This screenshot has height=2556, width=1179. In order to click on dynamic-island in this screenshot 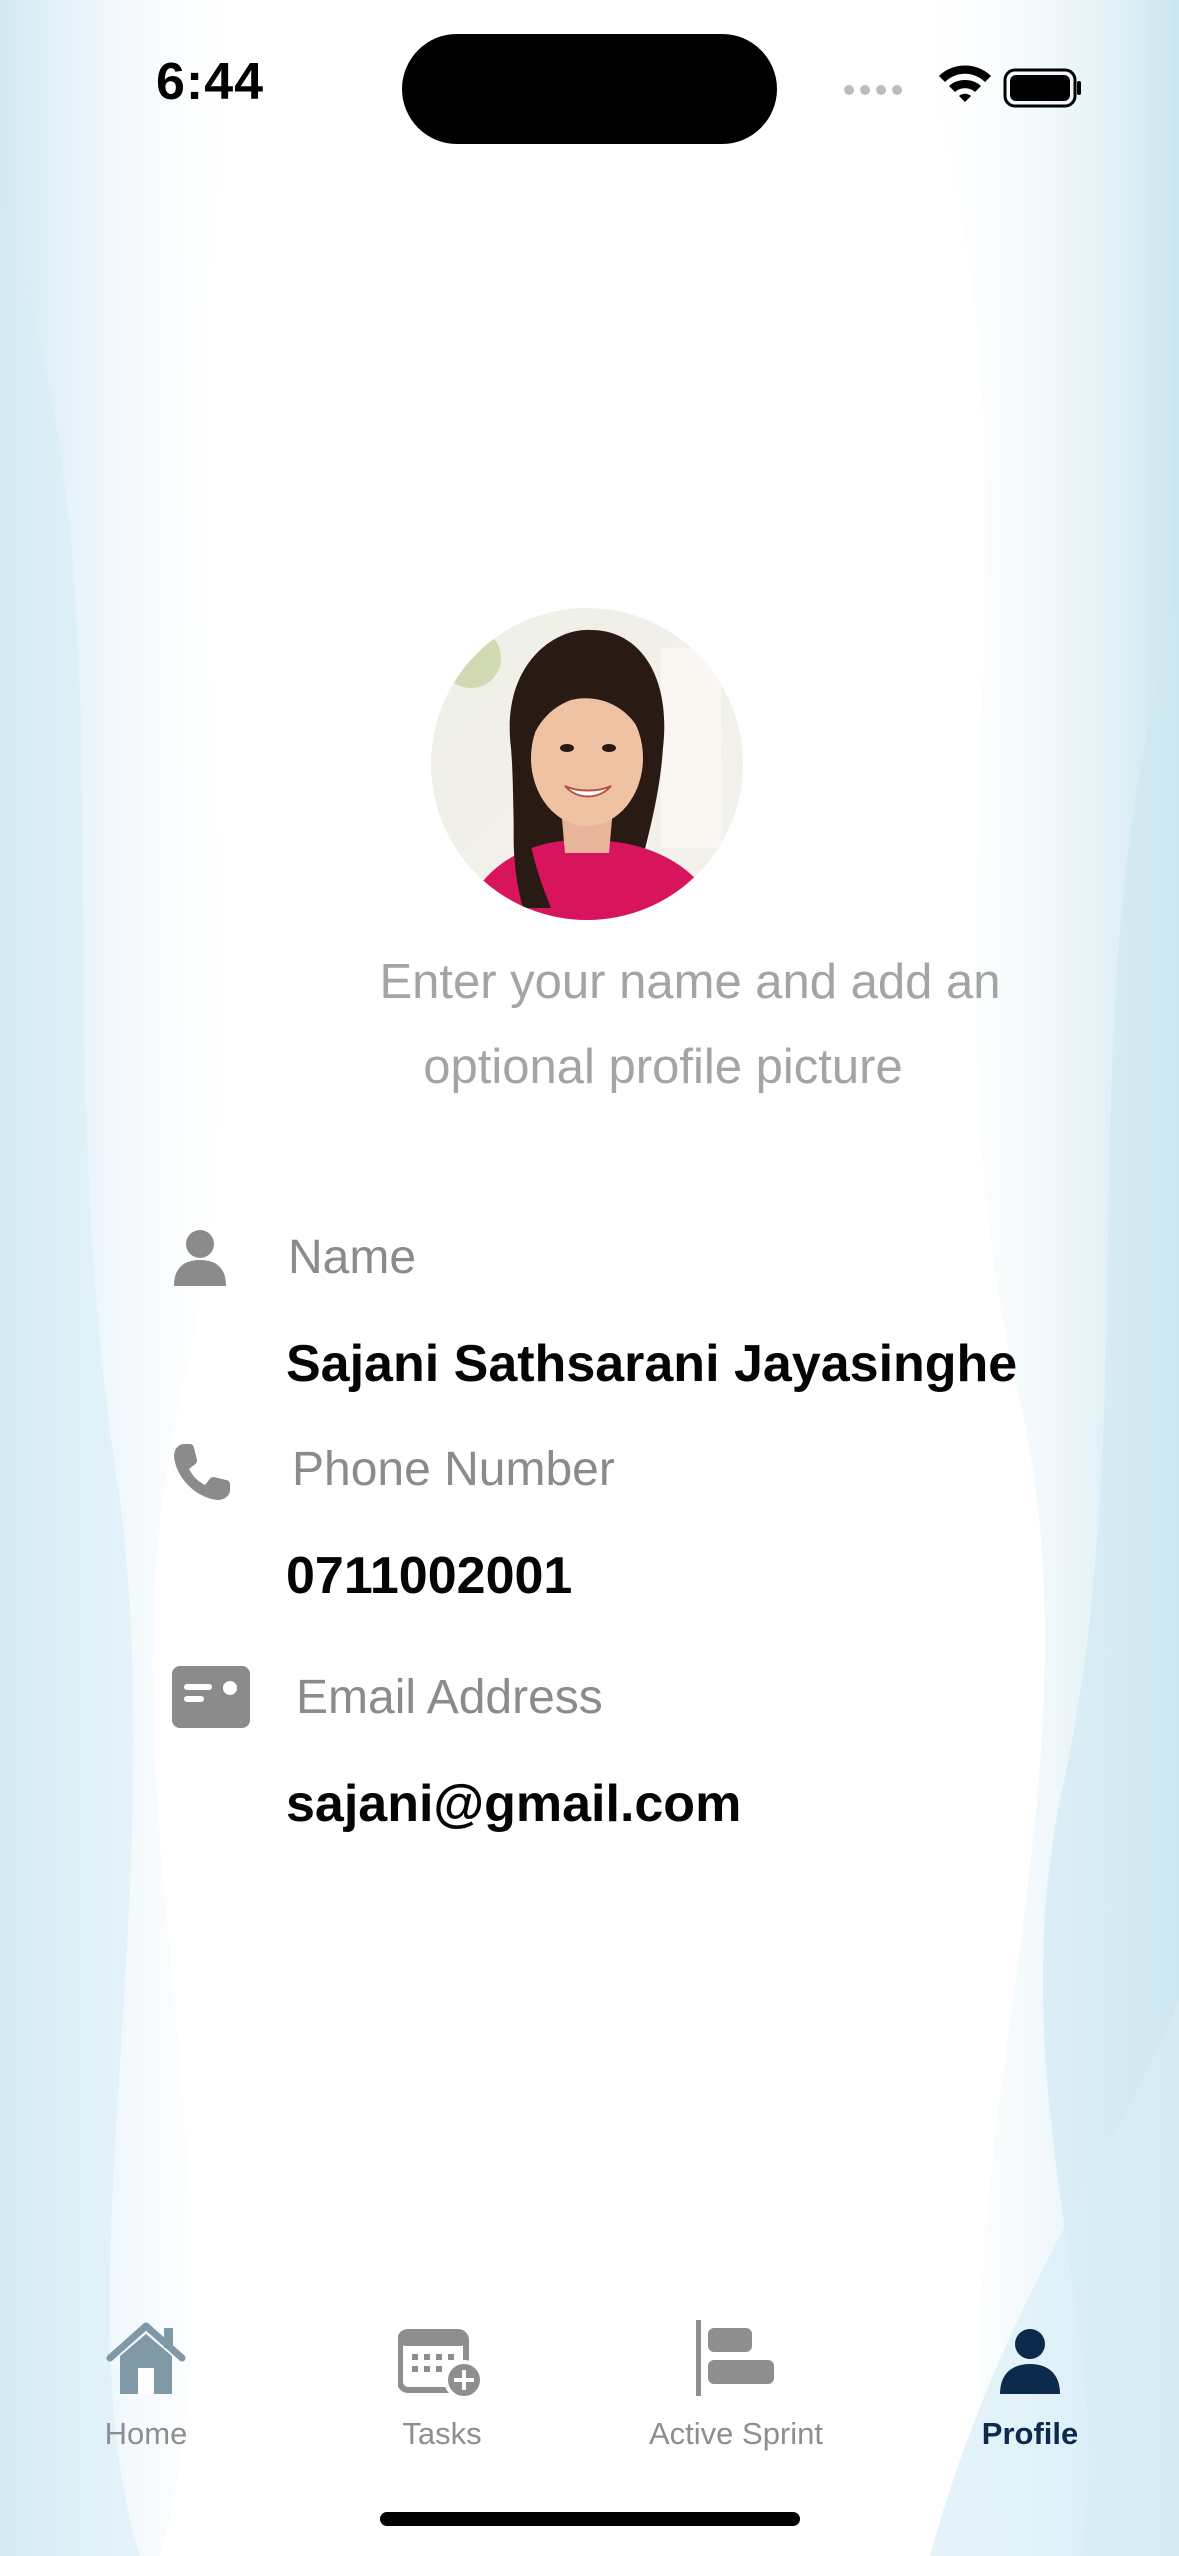, I will do `click(589, 89)`.